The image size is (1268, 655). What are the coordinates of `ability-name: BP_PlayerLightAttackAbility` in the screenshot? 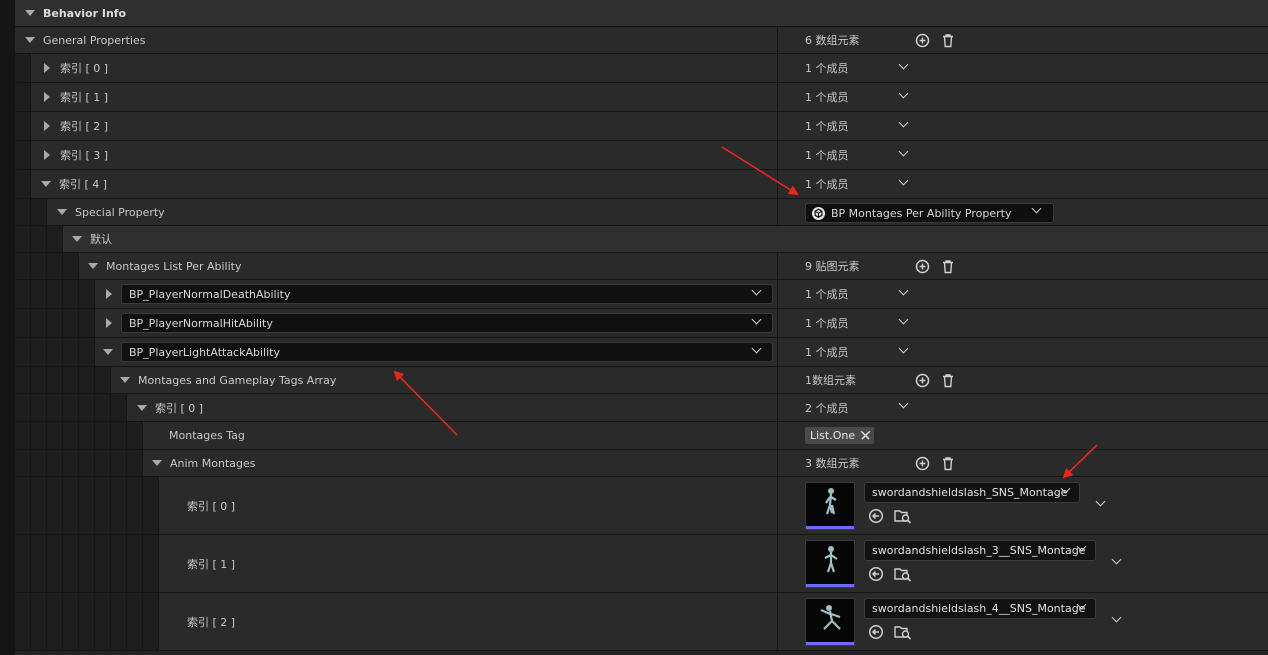 It's located at (204, 352).